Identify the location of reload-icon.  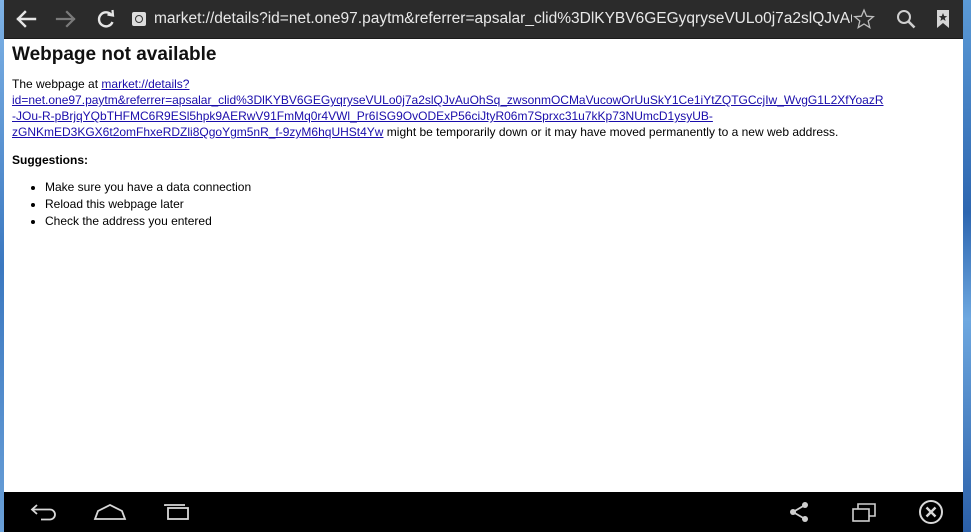
(106, 19).